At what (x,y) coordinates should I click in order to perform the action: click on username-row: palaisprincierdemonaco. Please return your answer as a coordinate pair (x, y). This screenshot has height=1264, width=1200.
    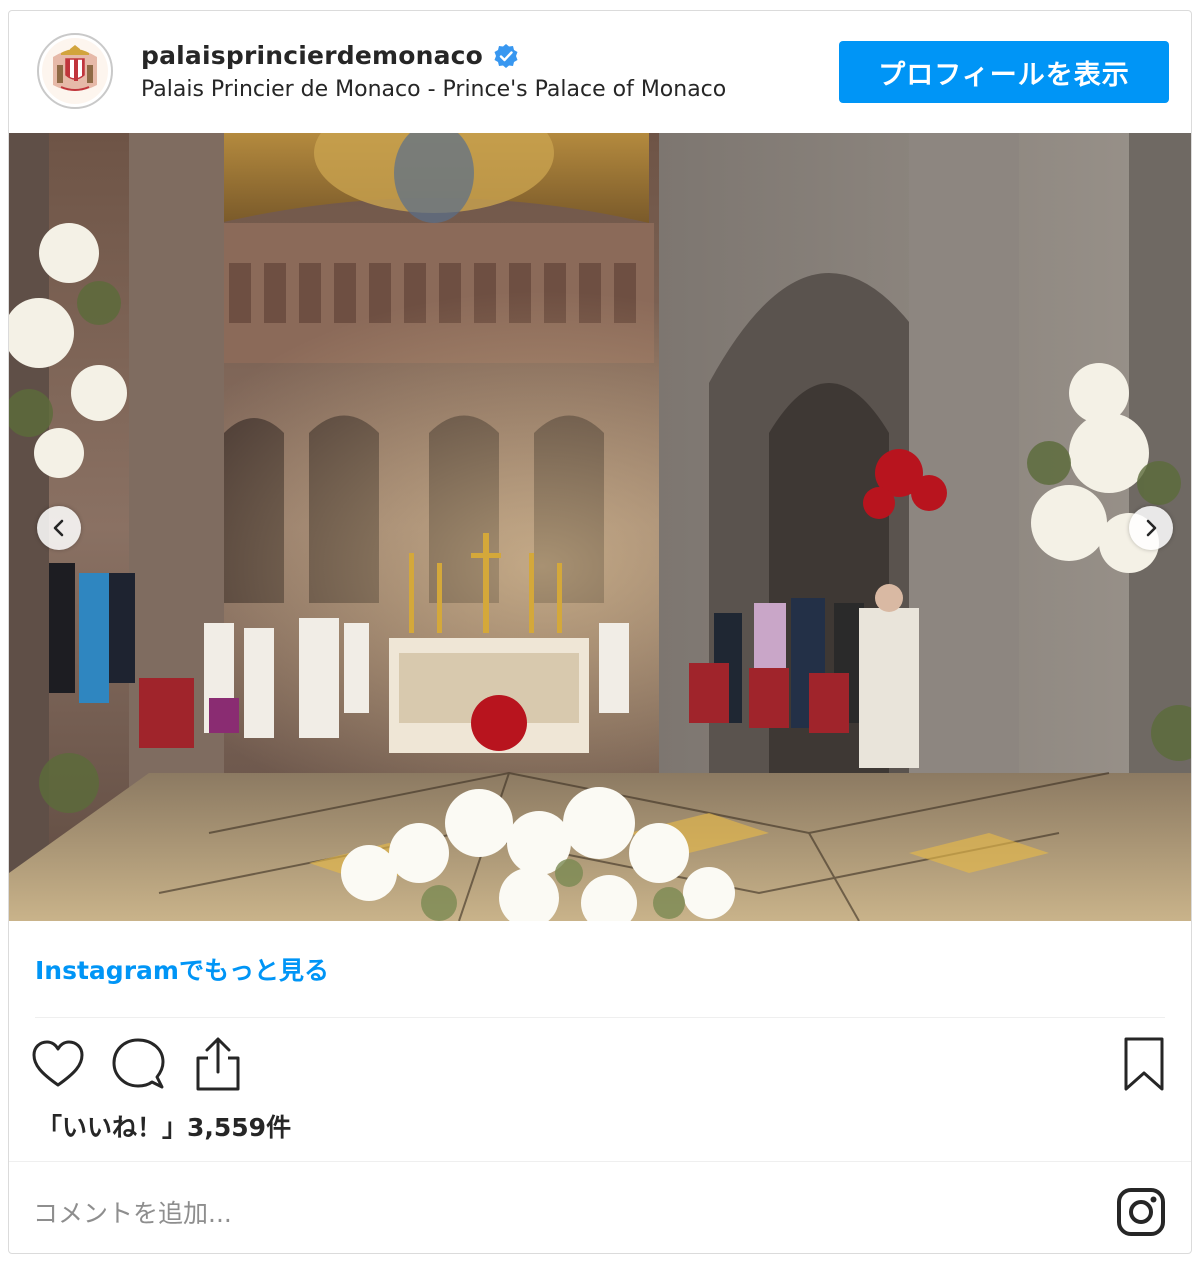
    Looking at the image, I should click on (330, 55).